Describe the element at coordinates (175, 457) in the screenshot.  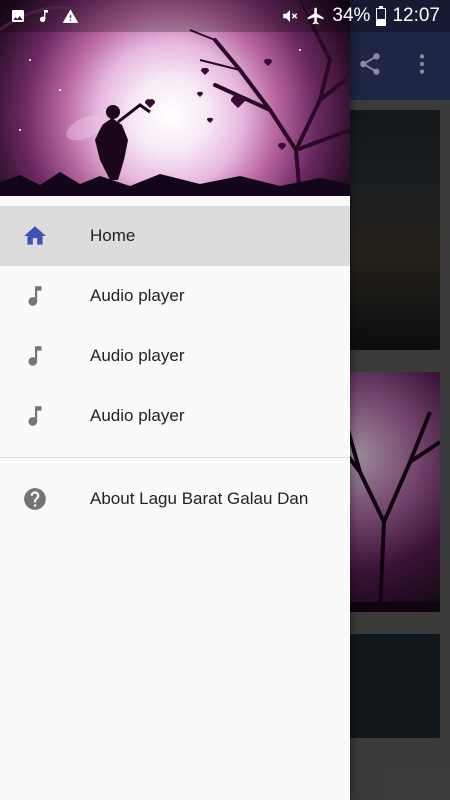
I see `menu-divider` at that location.